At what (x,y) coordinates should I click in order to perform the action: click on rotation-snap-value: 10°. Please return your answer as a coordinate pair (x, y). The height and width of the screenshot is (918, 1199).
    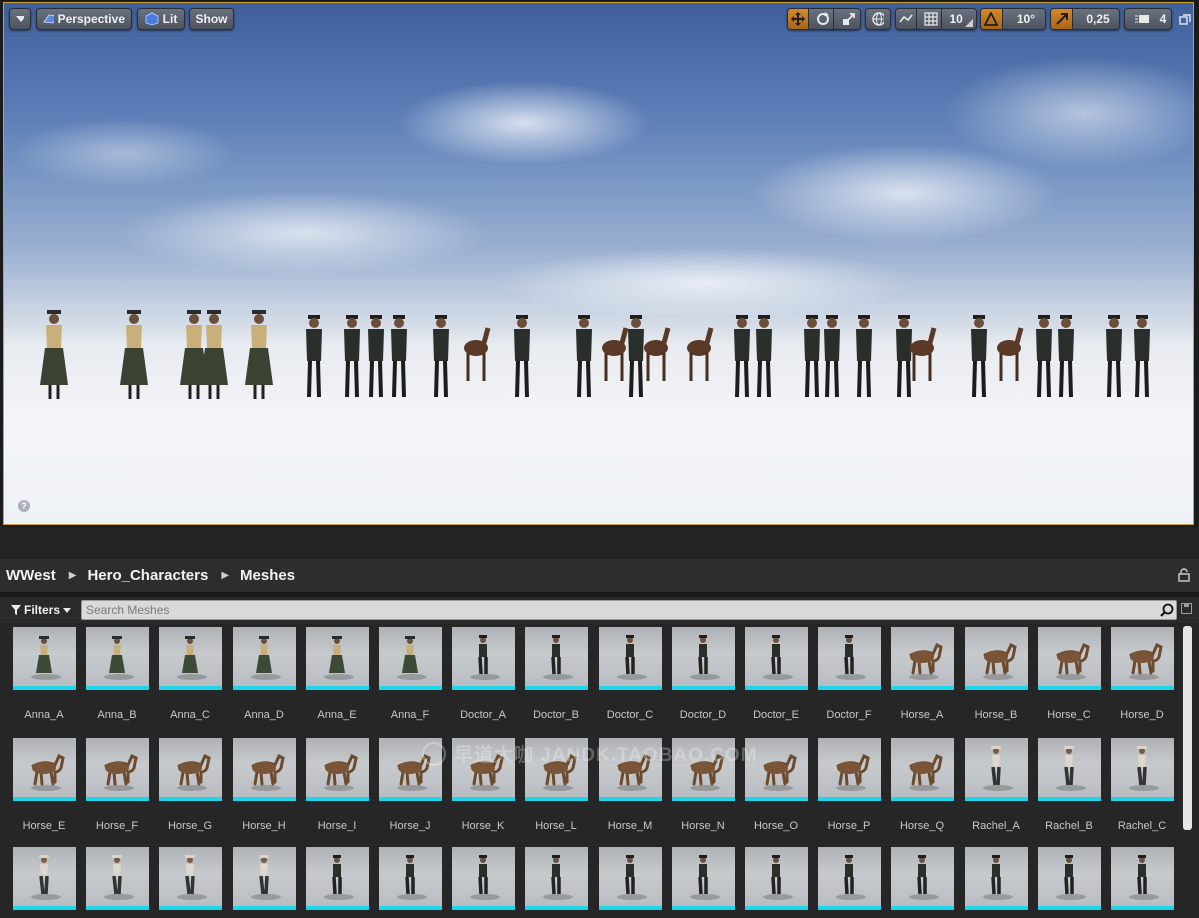
    Looking at the image, I should click on (1026, 19).